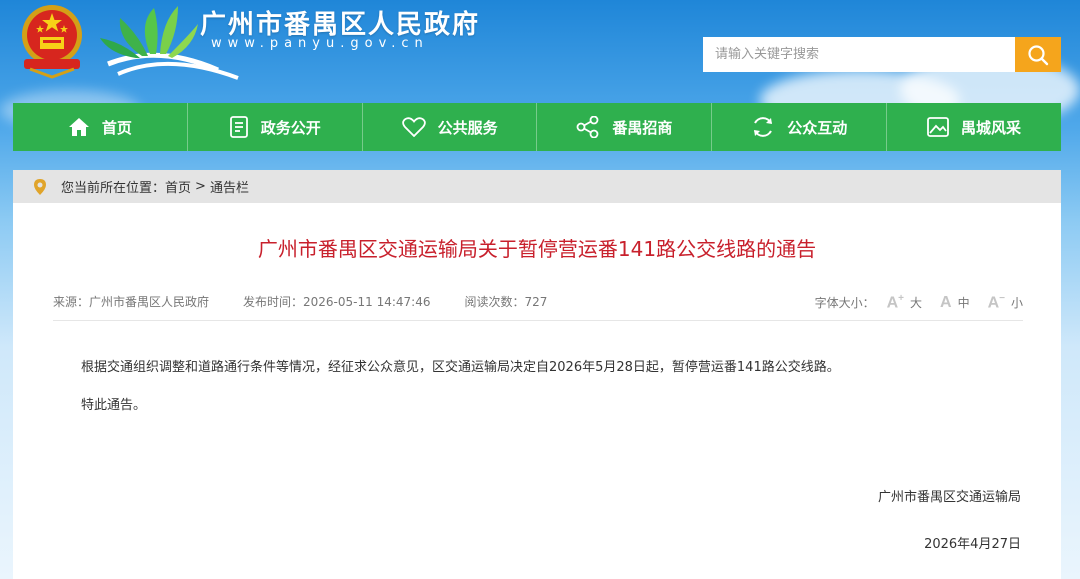  What do you see at coordinates (996, 302) in the screenshot?
I see `font-small-icon: A−` at bounding box center [996, 302].